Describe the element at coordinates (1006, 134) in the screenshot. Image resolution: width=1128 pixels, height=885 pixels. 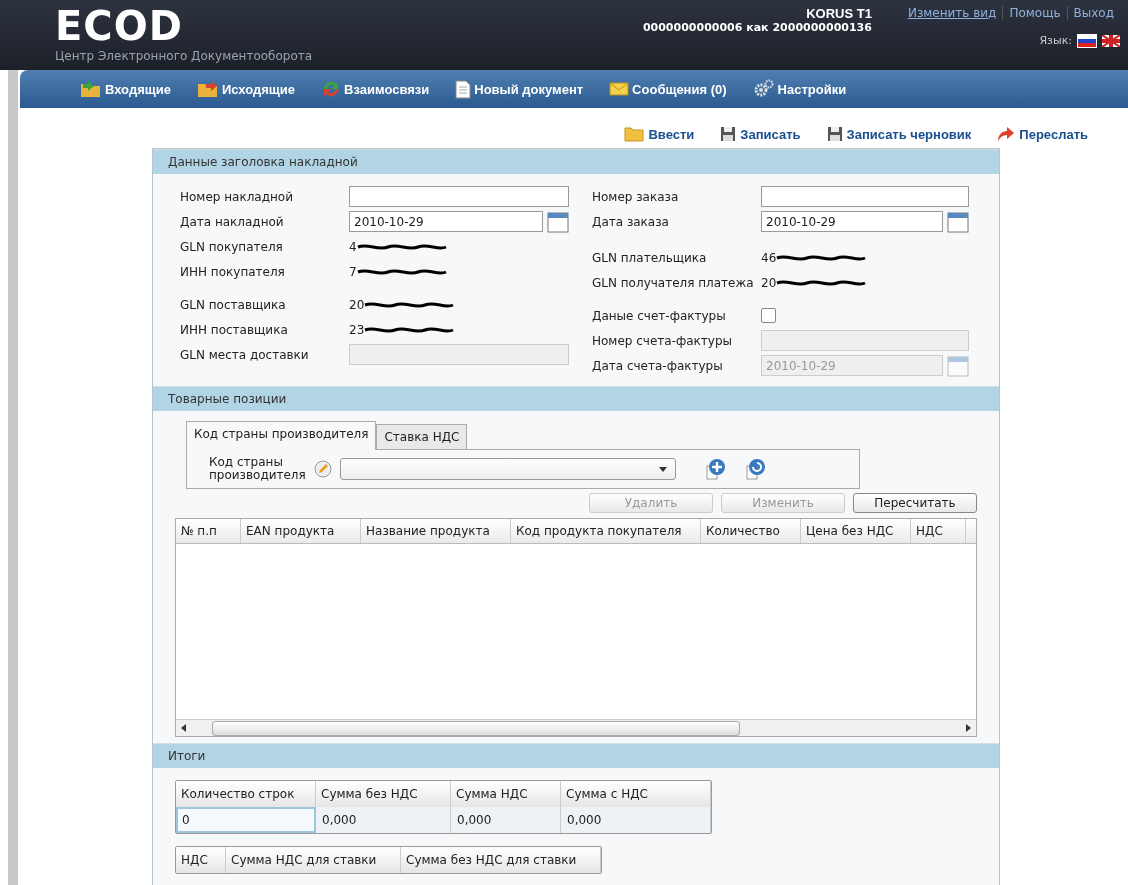
I see `arrow-icon` at that location.